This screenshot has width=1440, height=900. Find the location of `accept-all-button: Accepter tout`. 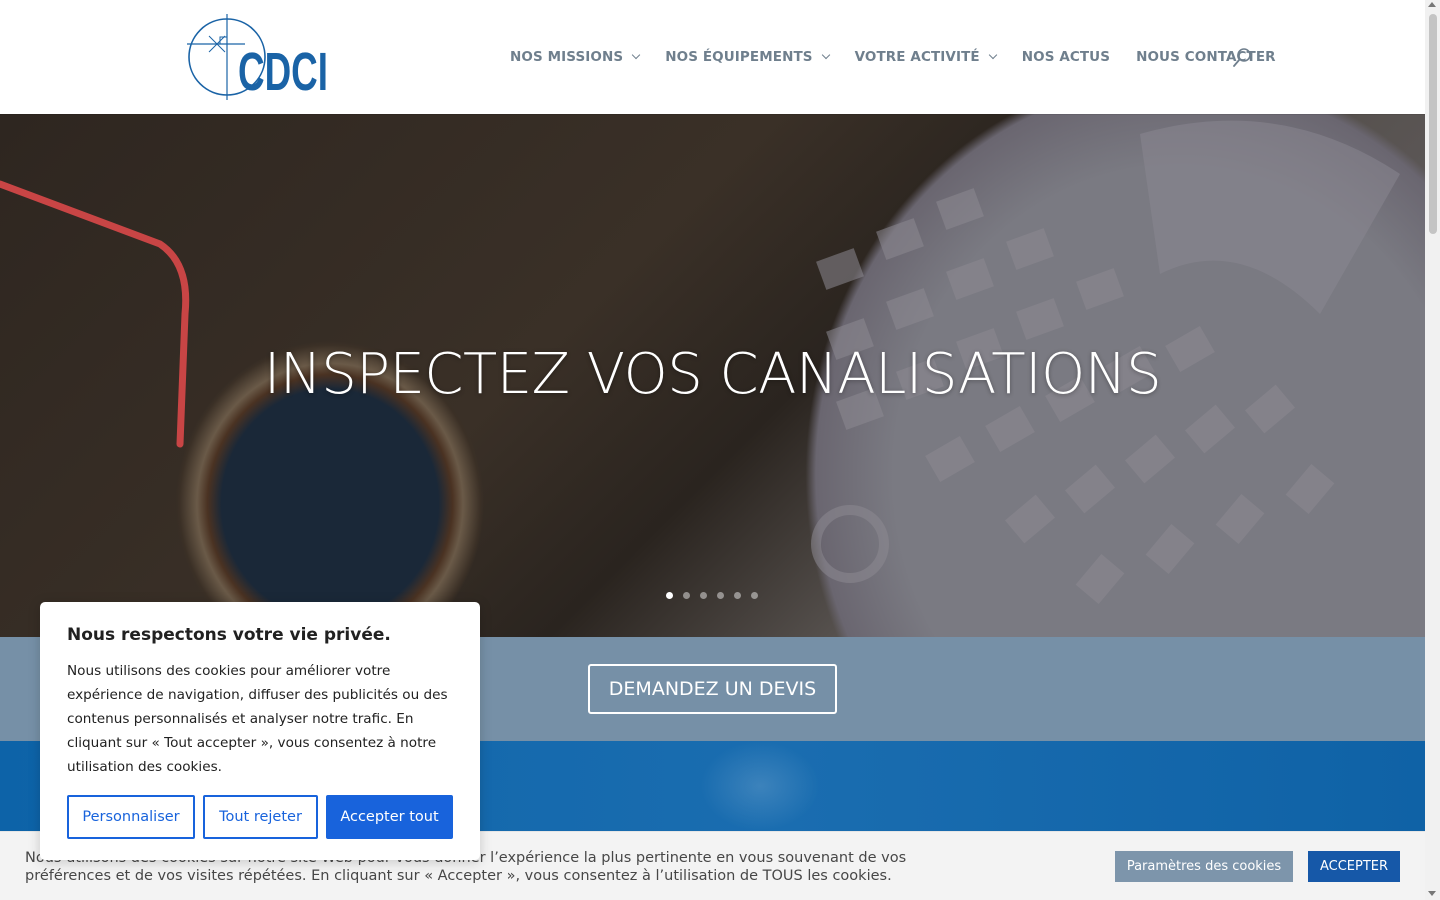

accept-all-button: Accepter tout is located at coordinates (389, 817).